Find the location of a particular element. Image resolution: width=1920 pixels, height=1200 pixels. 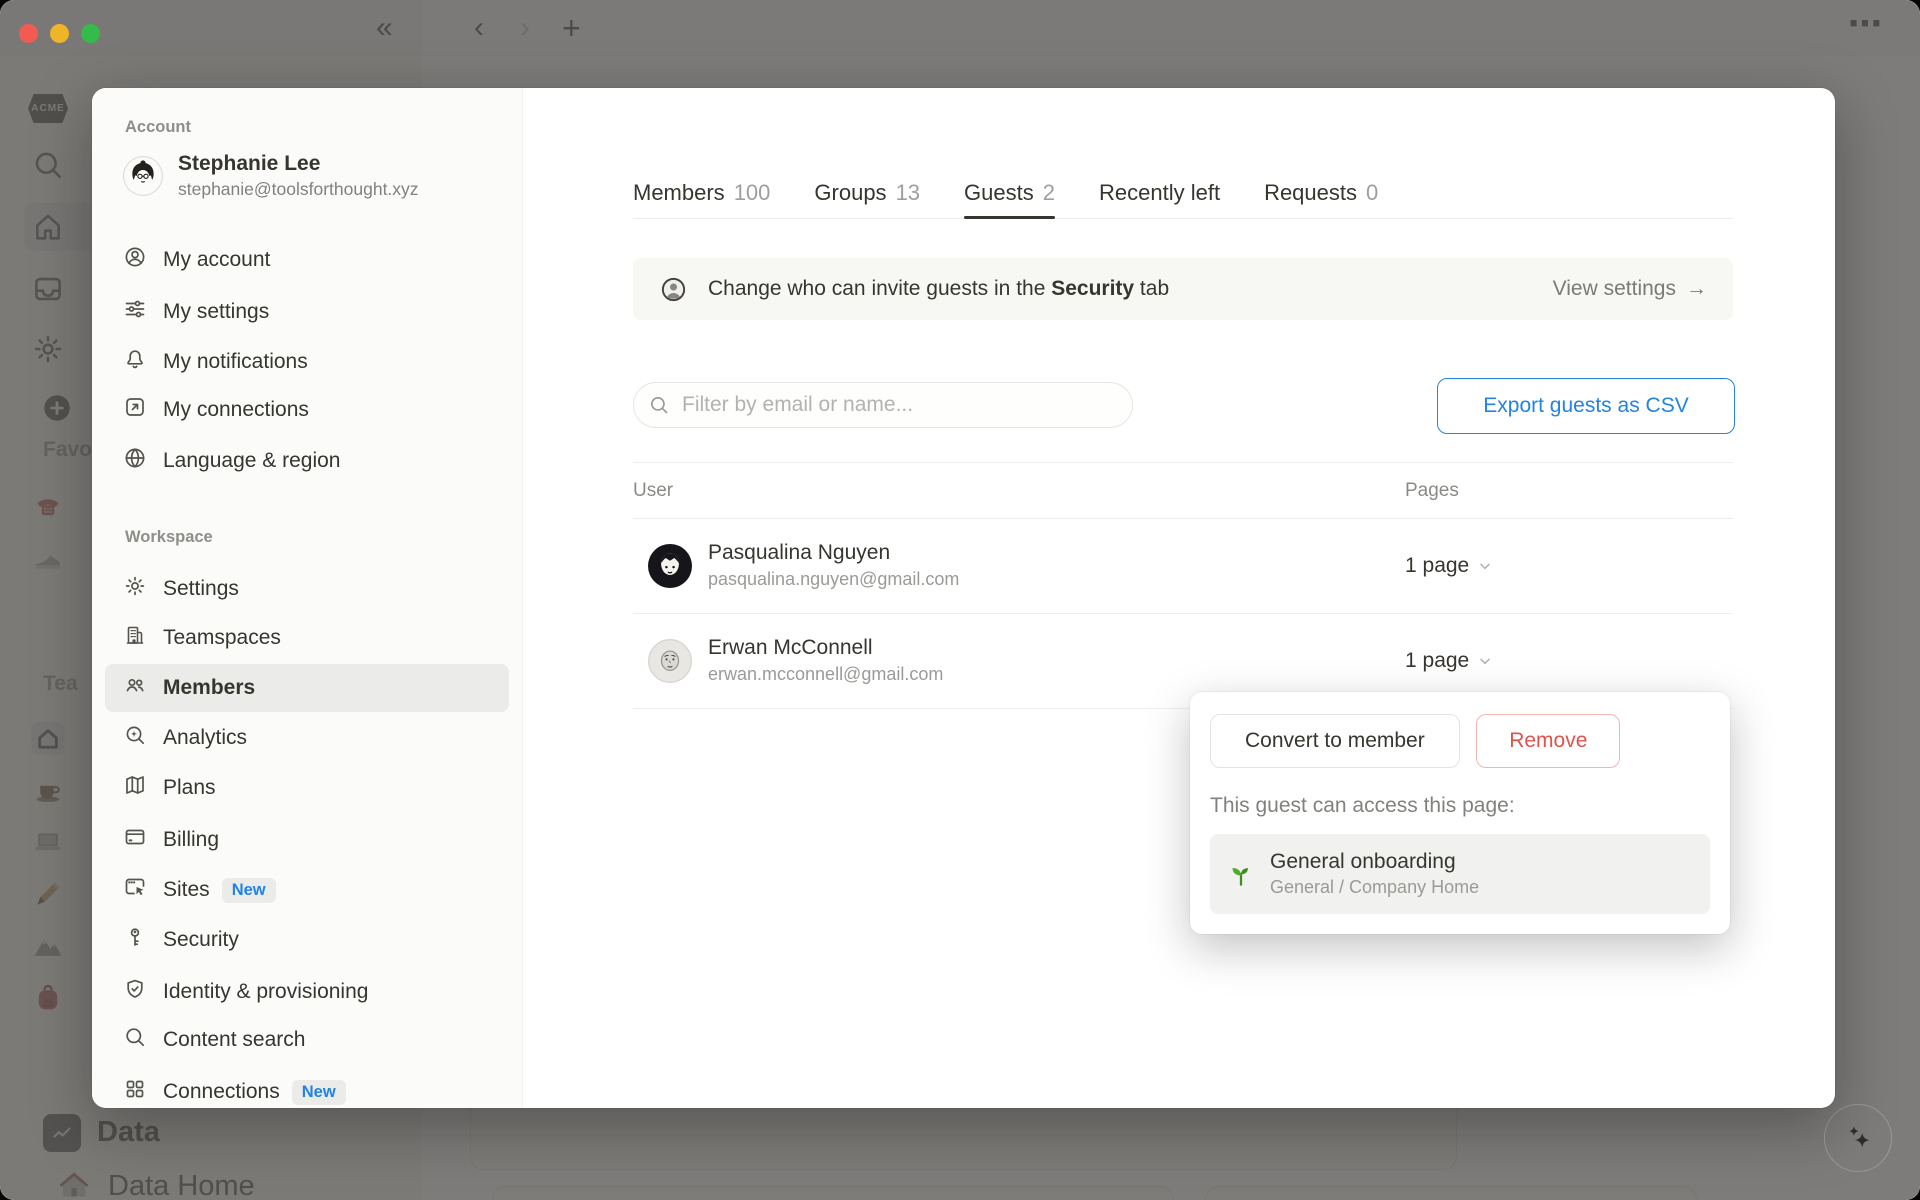

sidebar-item-my-account: My account is located at coordinates (307, 260).